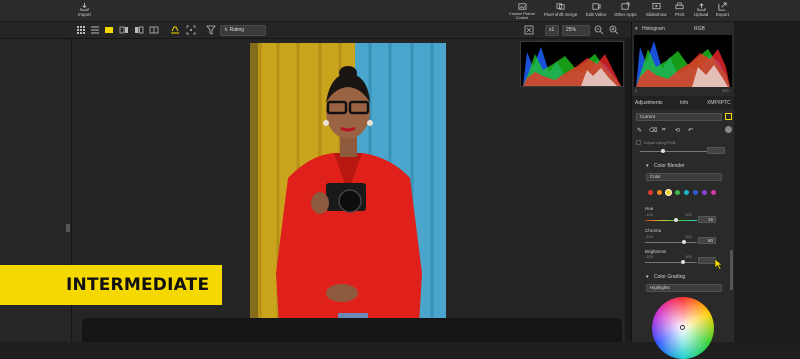 This screenshot has height=359, width=800. Describe the element at coordinates (671, 242) in the screenshot. I see `chroma-slider` at that location.